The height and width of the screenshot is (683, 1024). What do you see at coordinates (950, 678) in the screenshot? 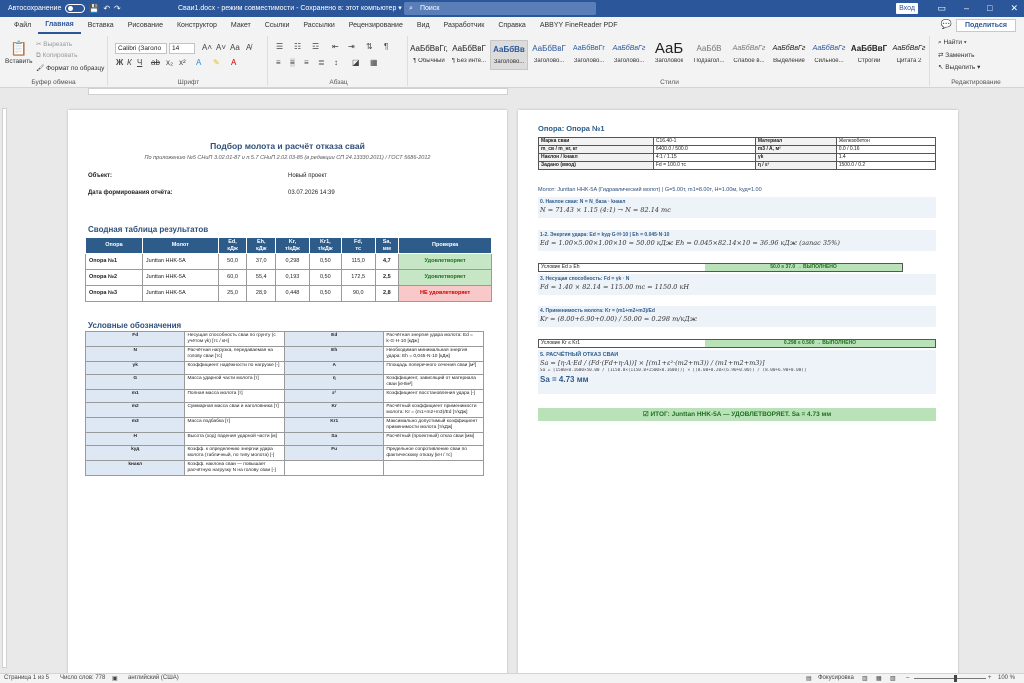
I see `zoom-slider` at bounding box center [950, 678].